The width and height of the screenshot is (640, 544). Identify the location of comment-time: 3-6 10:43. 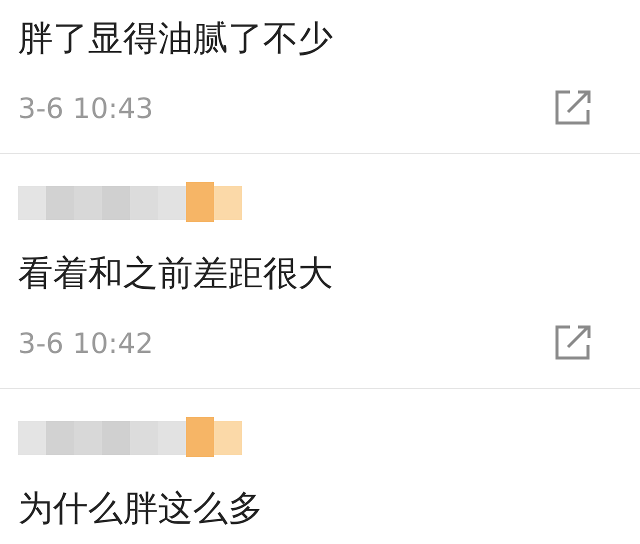
(86, 108).